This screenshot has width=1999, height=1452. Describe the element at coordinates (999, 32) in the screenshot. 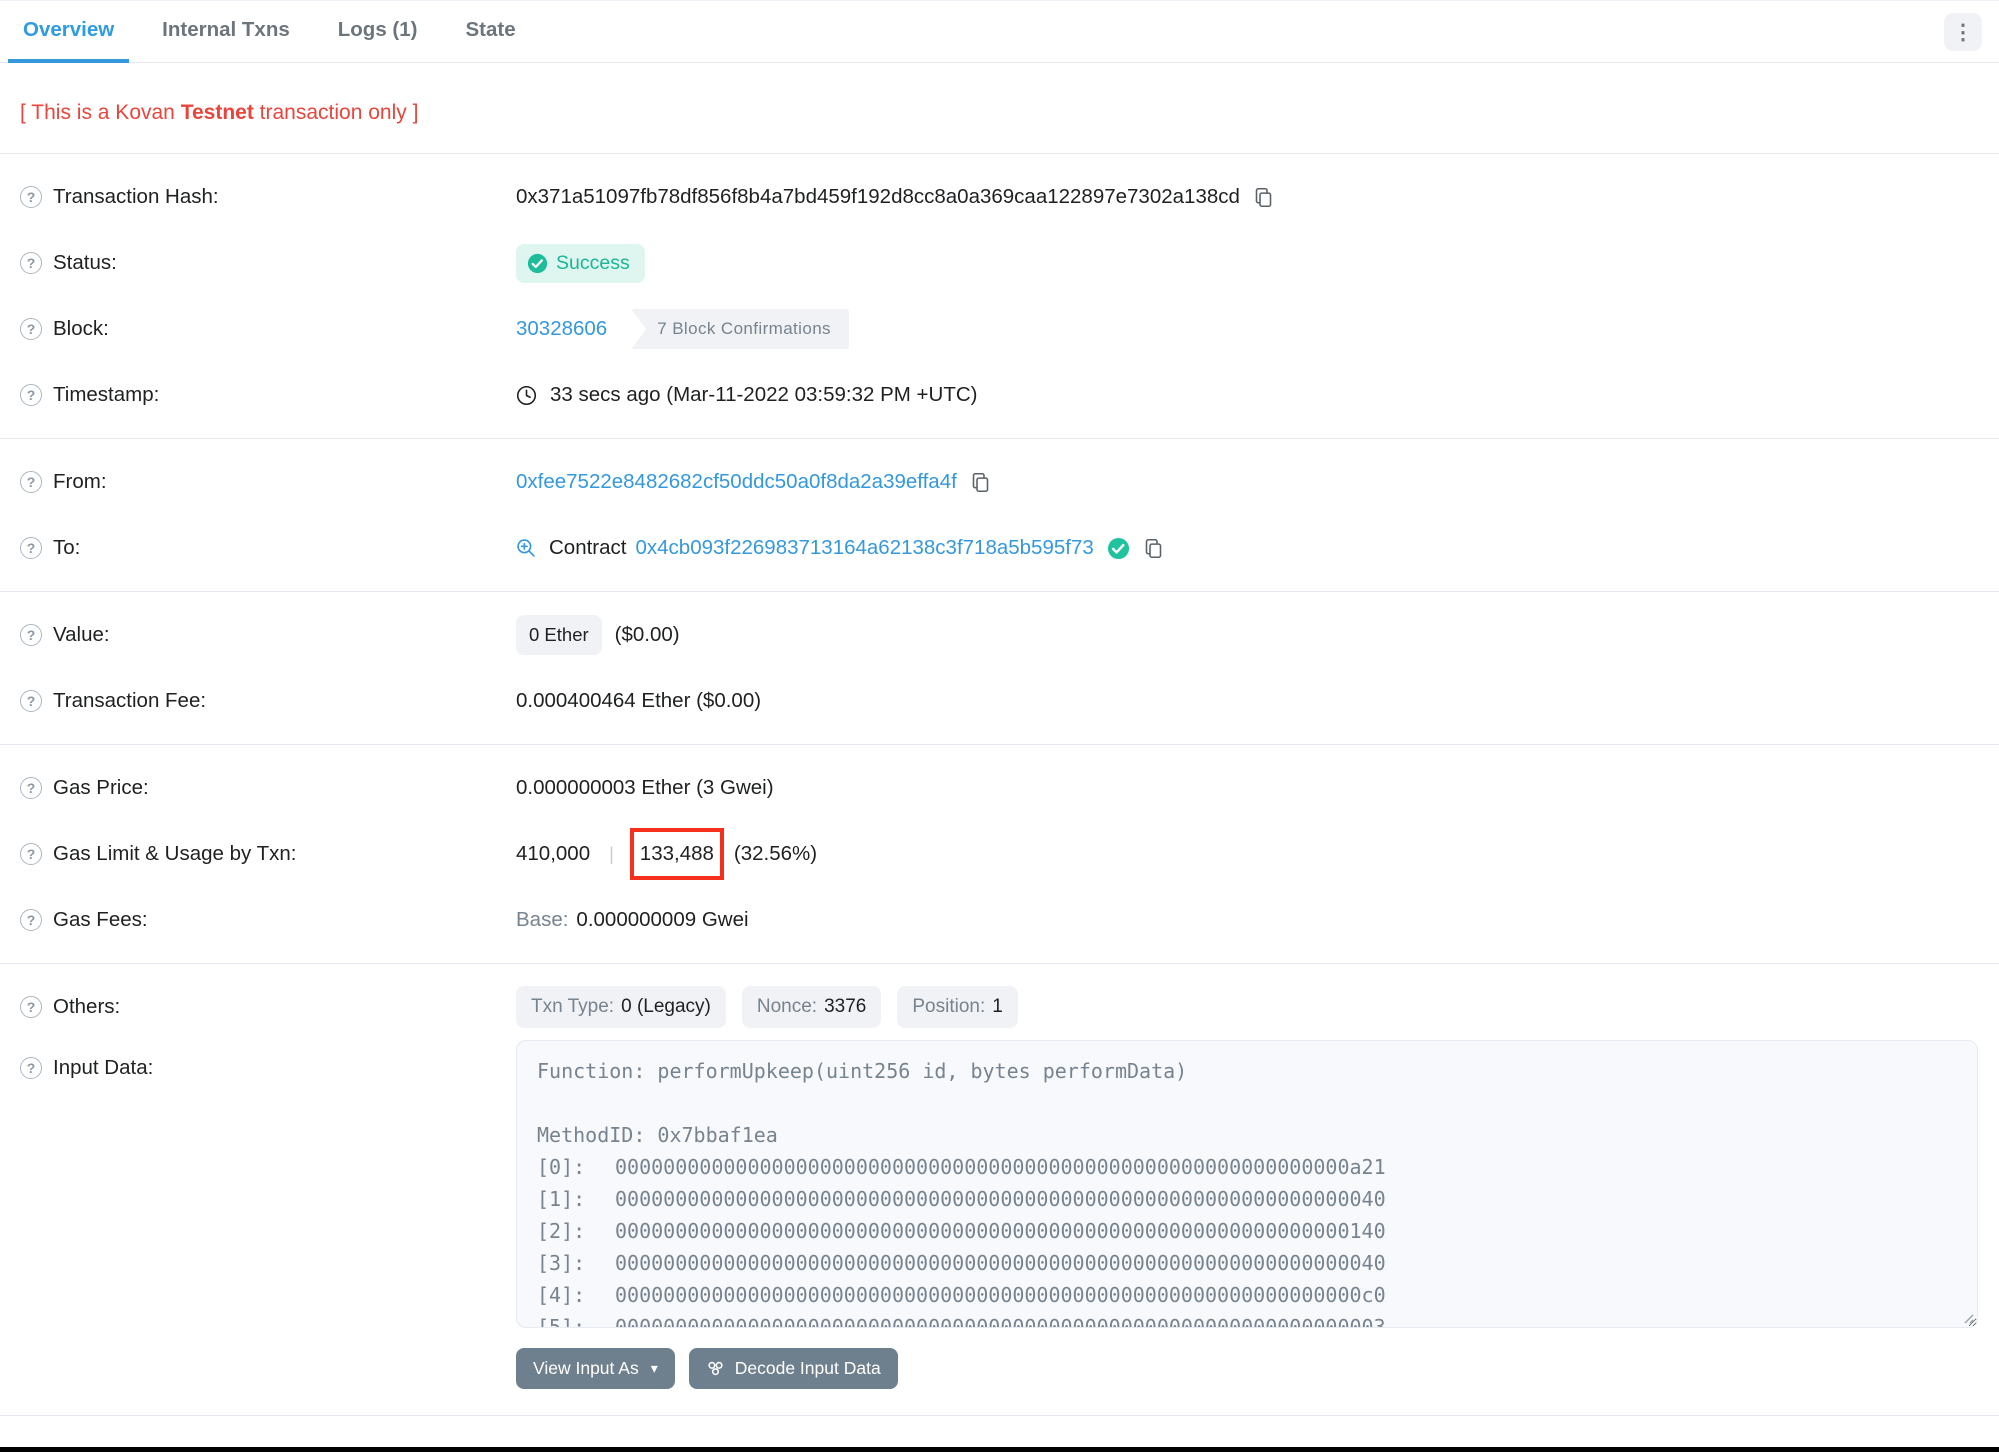

I see `tab-bar: Overview Internal Txns Logs (1) State ⋮` at that location.